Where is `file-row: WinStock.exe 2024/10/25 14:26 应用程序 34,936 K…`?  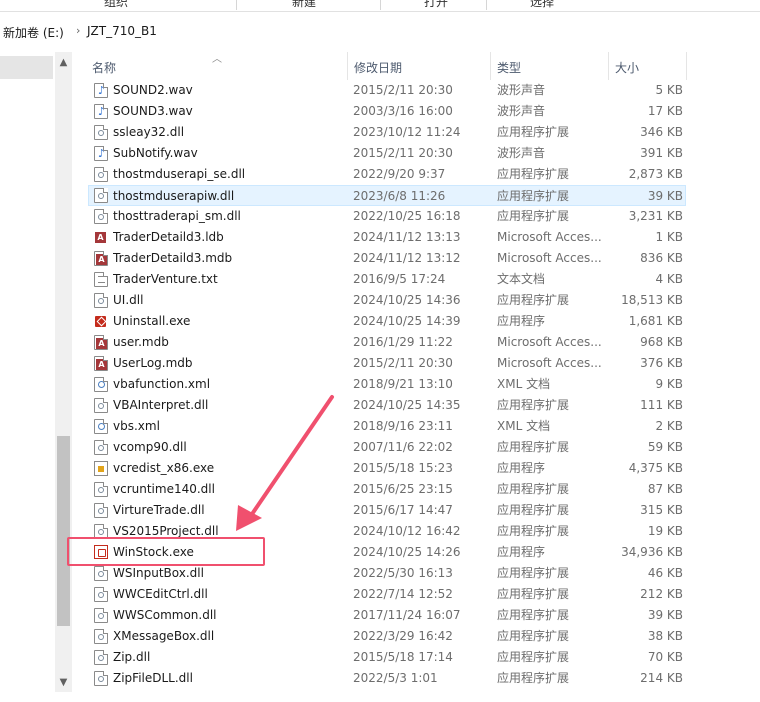 file-row: WinStock.exe 2024/10/25 14:26 应用程序 34,936 K… is located at coordinates (382, 552).